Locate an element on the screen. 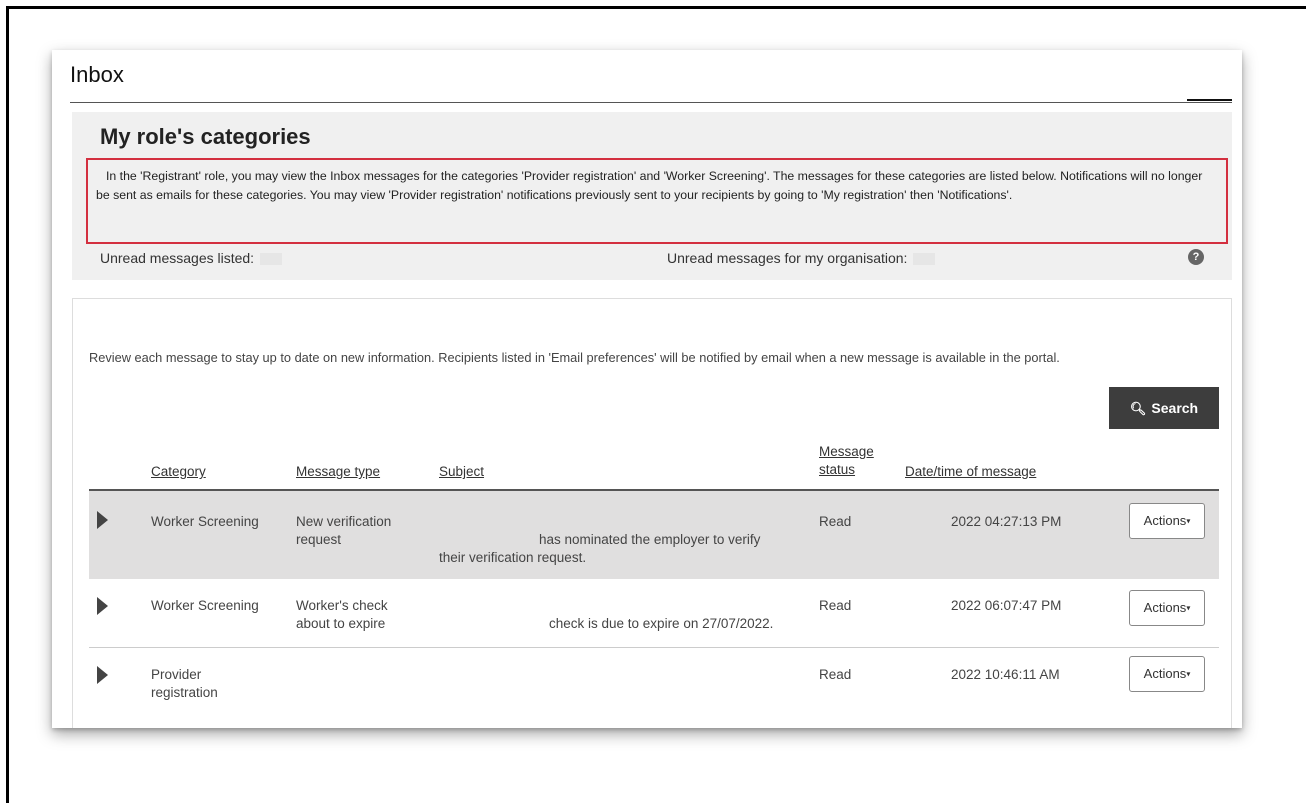 This screenshot has height=803, width=1306. column-header-message-status-line1: Message is located at coordinates (846, 451).